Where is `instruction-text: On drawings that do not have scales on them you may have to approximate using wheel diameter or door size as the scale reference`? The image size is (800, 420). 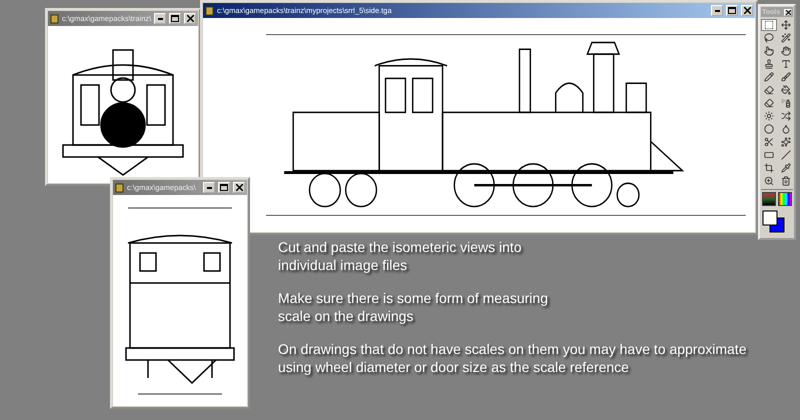
instruction-text: On drawings that do not have scales on them you may have to approximate using wheel diameter or door size as the scale reference is located at coordinates (512, 358).